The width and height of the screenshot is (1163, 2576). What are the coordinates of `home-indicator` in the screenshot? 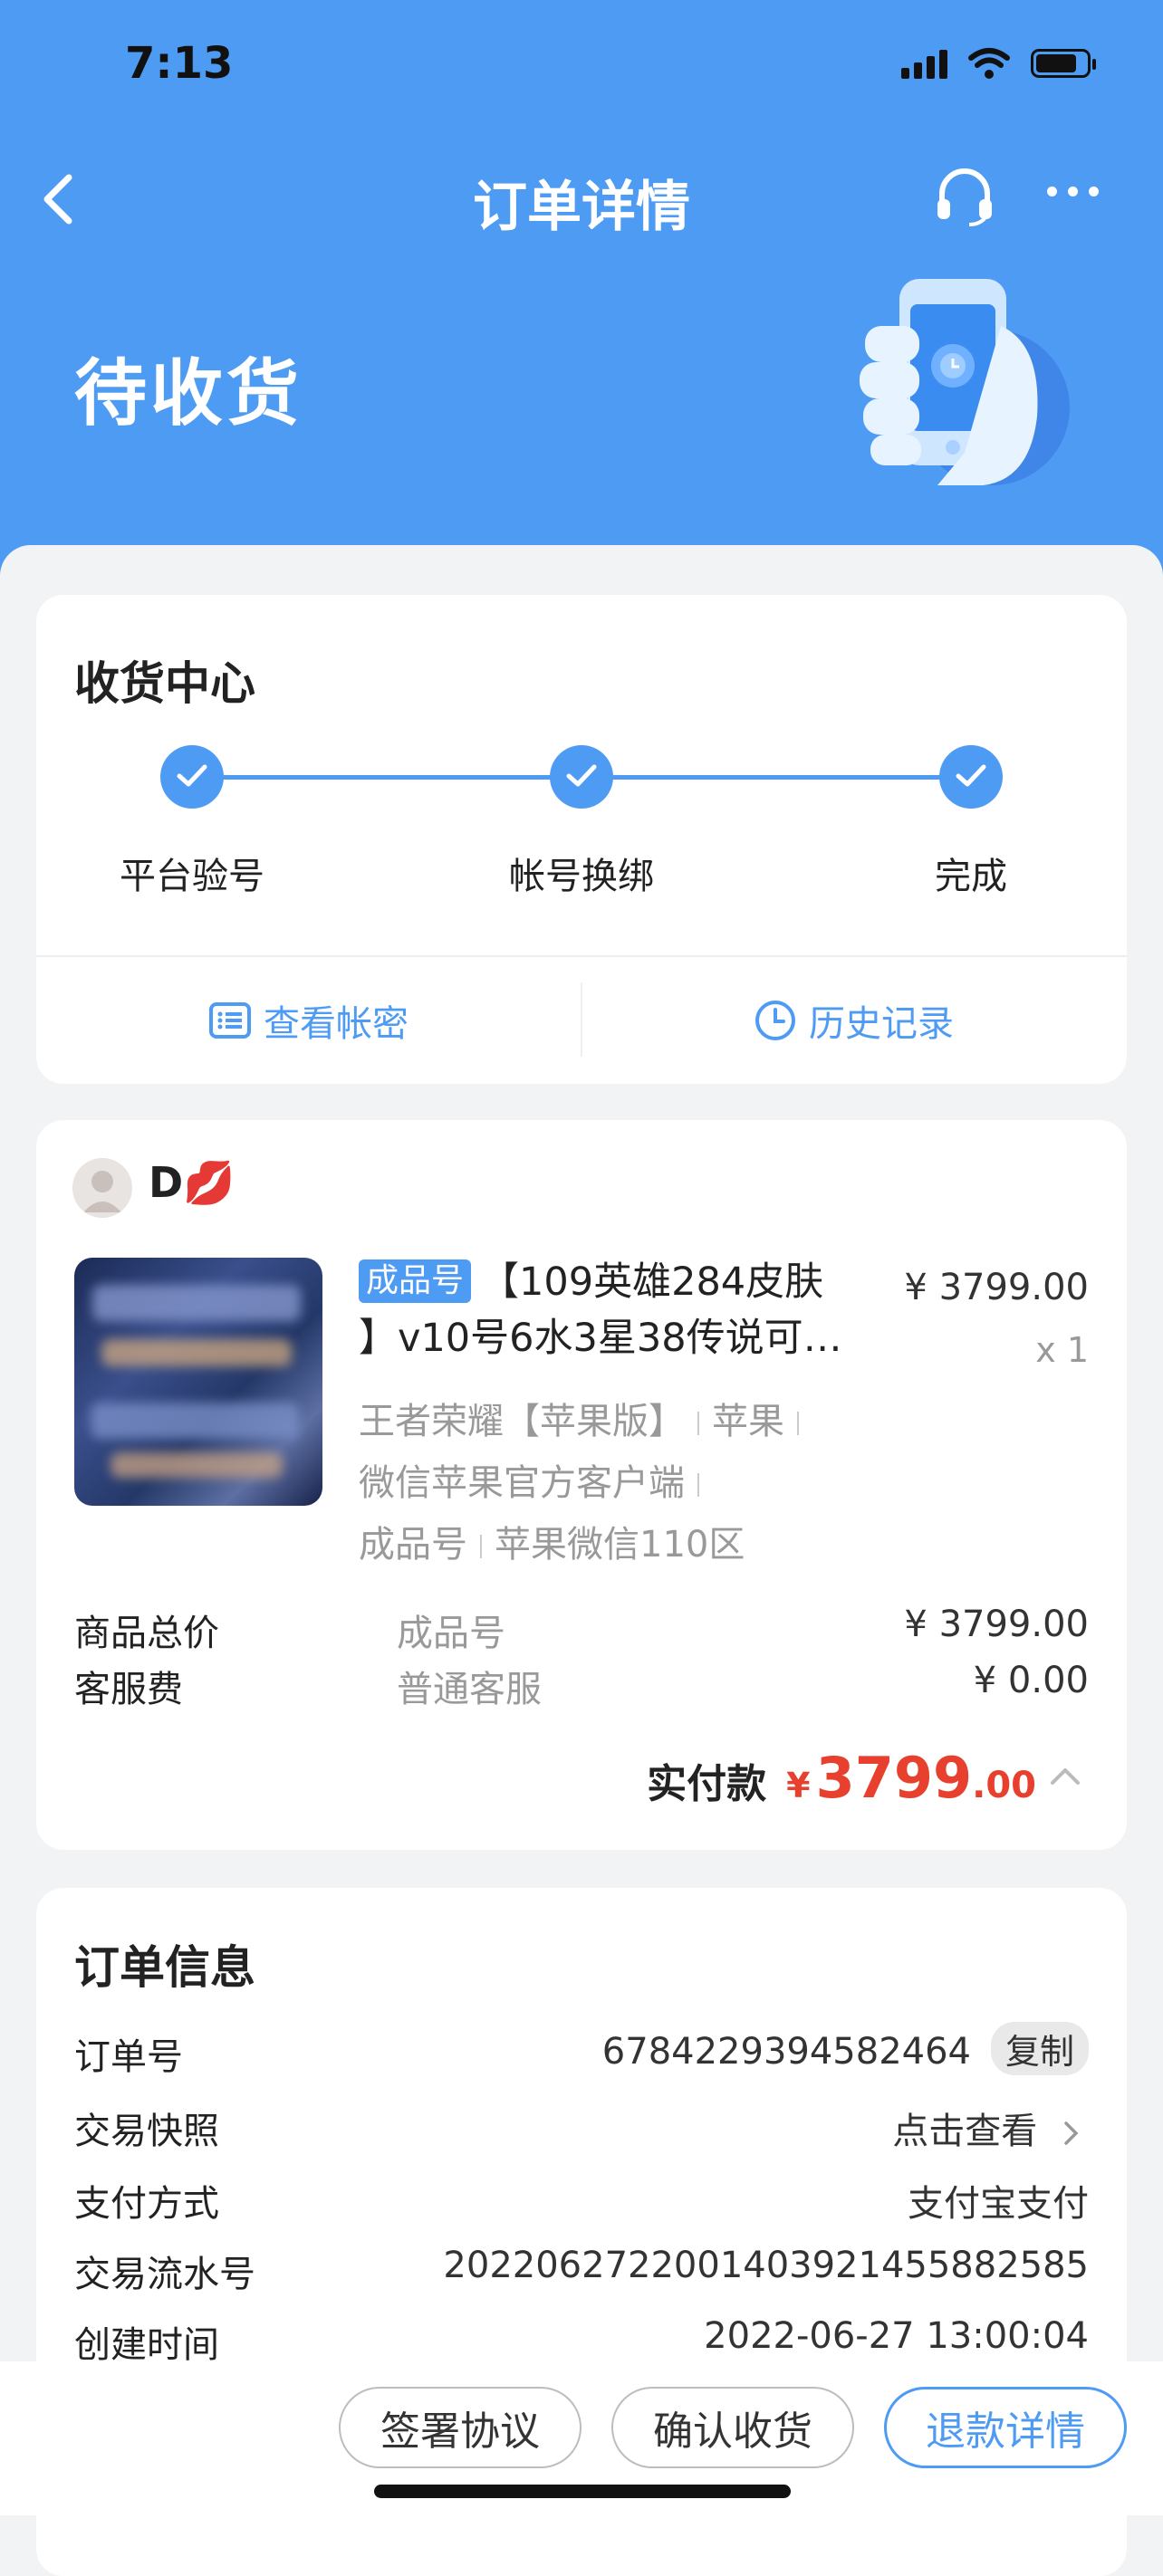 It's located at (582, 2491).